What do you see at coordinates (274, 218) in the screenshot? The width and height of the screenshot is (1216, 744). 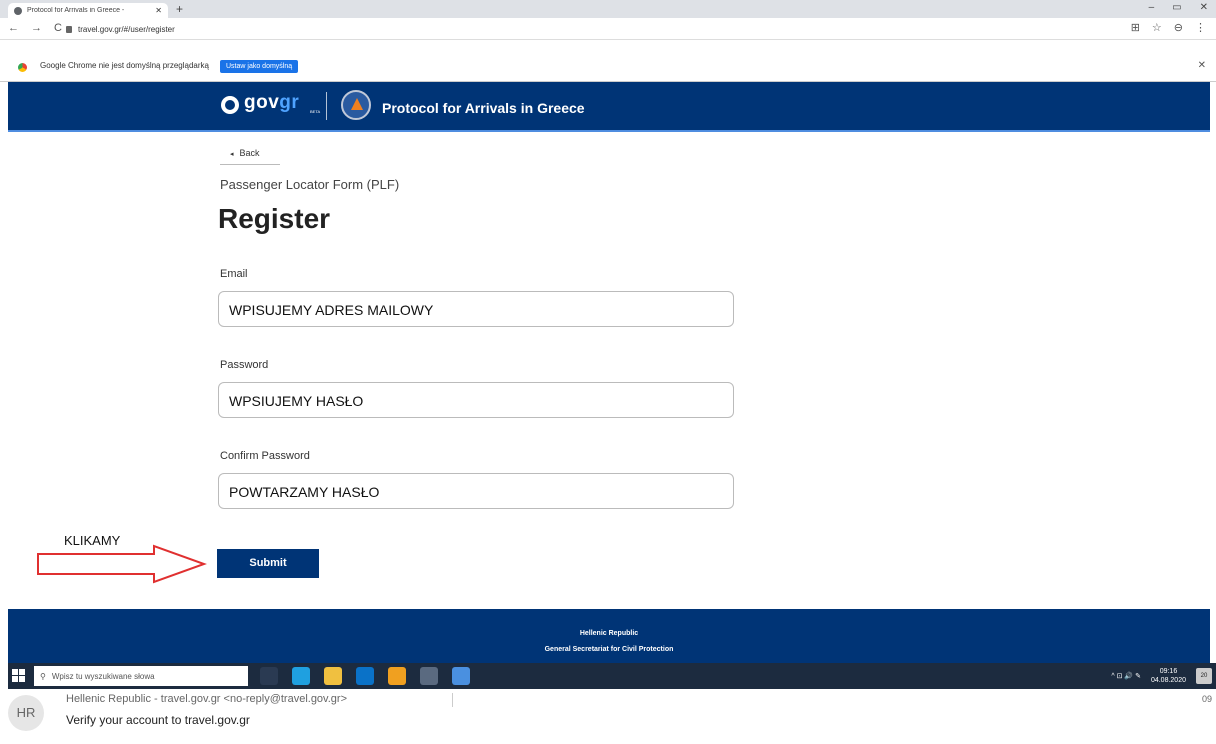 I see `page-title: Register` at bounding box center [274, 218].